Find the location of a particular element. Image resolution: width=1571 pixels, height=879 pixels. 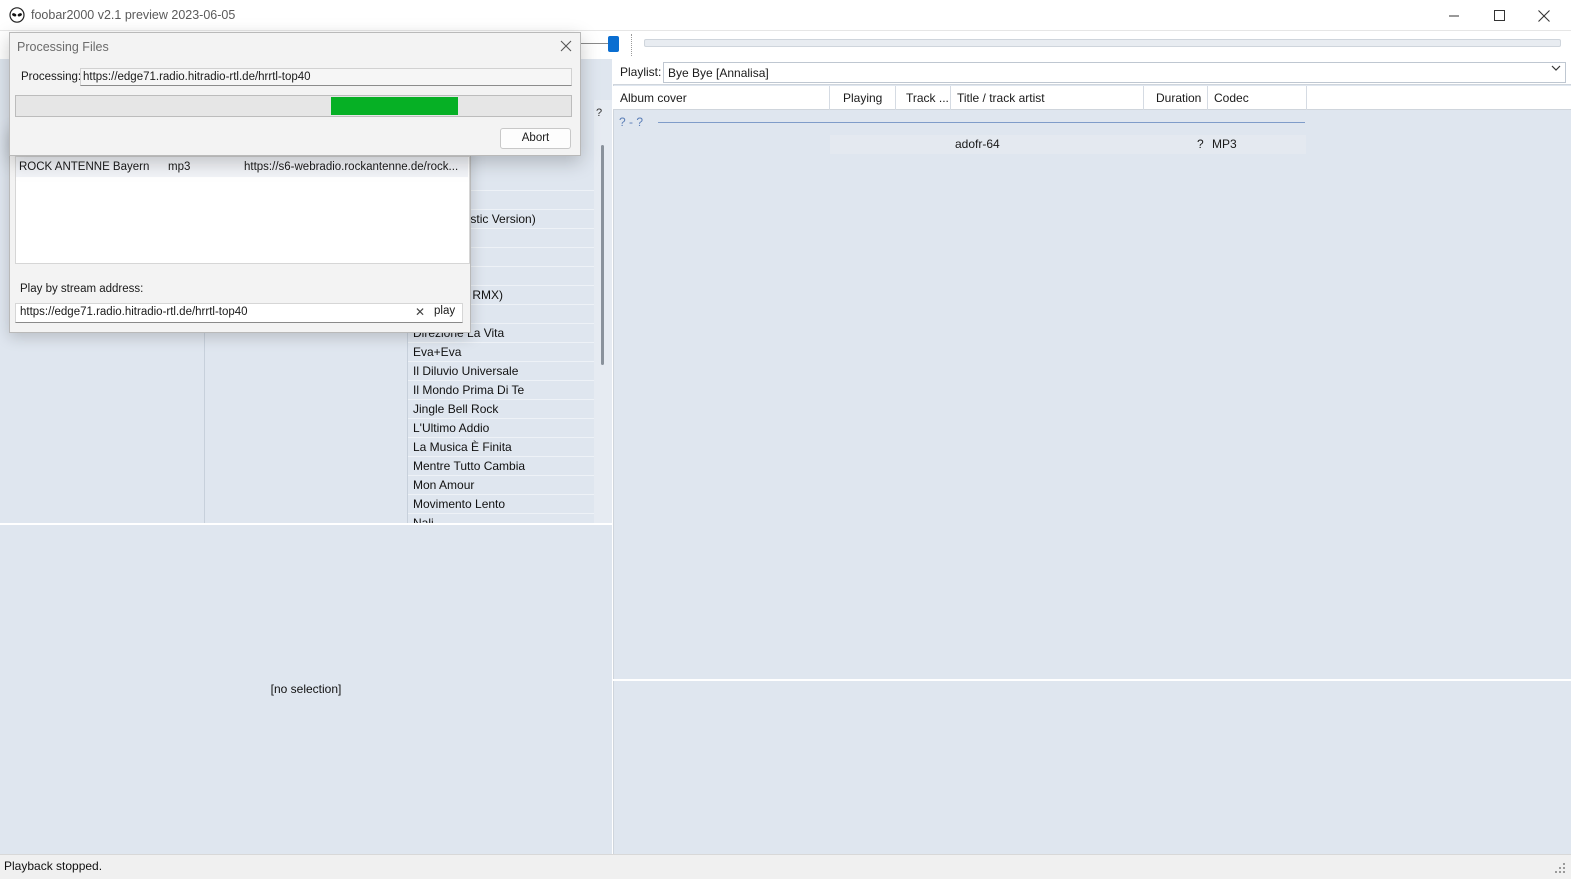

abort-button: Abort is located at coordinates (535, 138).